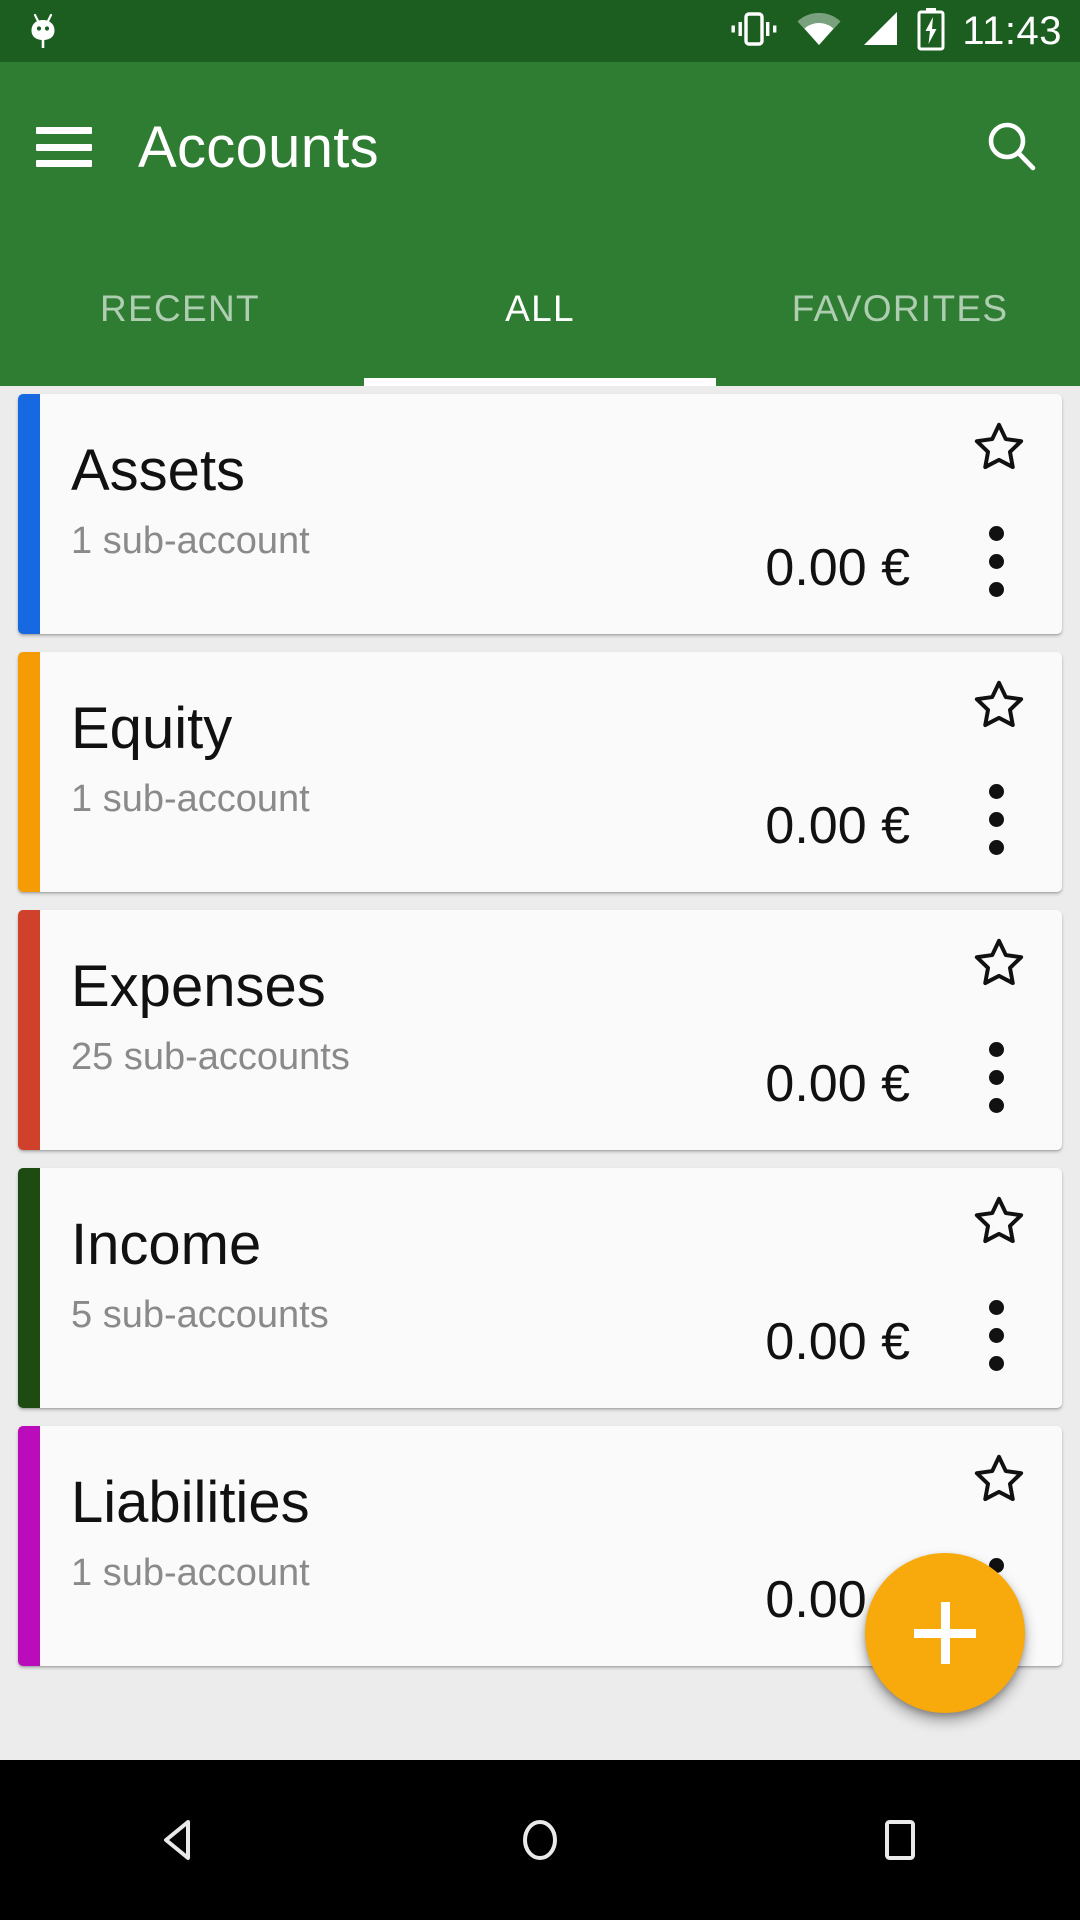 The width and height of the screenshot is (1080, 1920). I want to click on nav-back-button, so click(180, 1840).